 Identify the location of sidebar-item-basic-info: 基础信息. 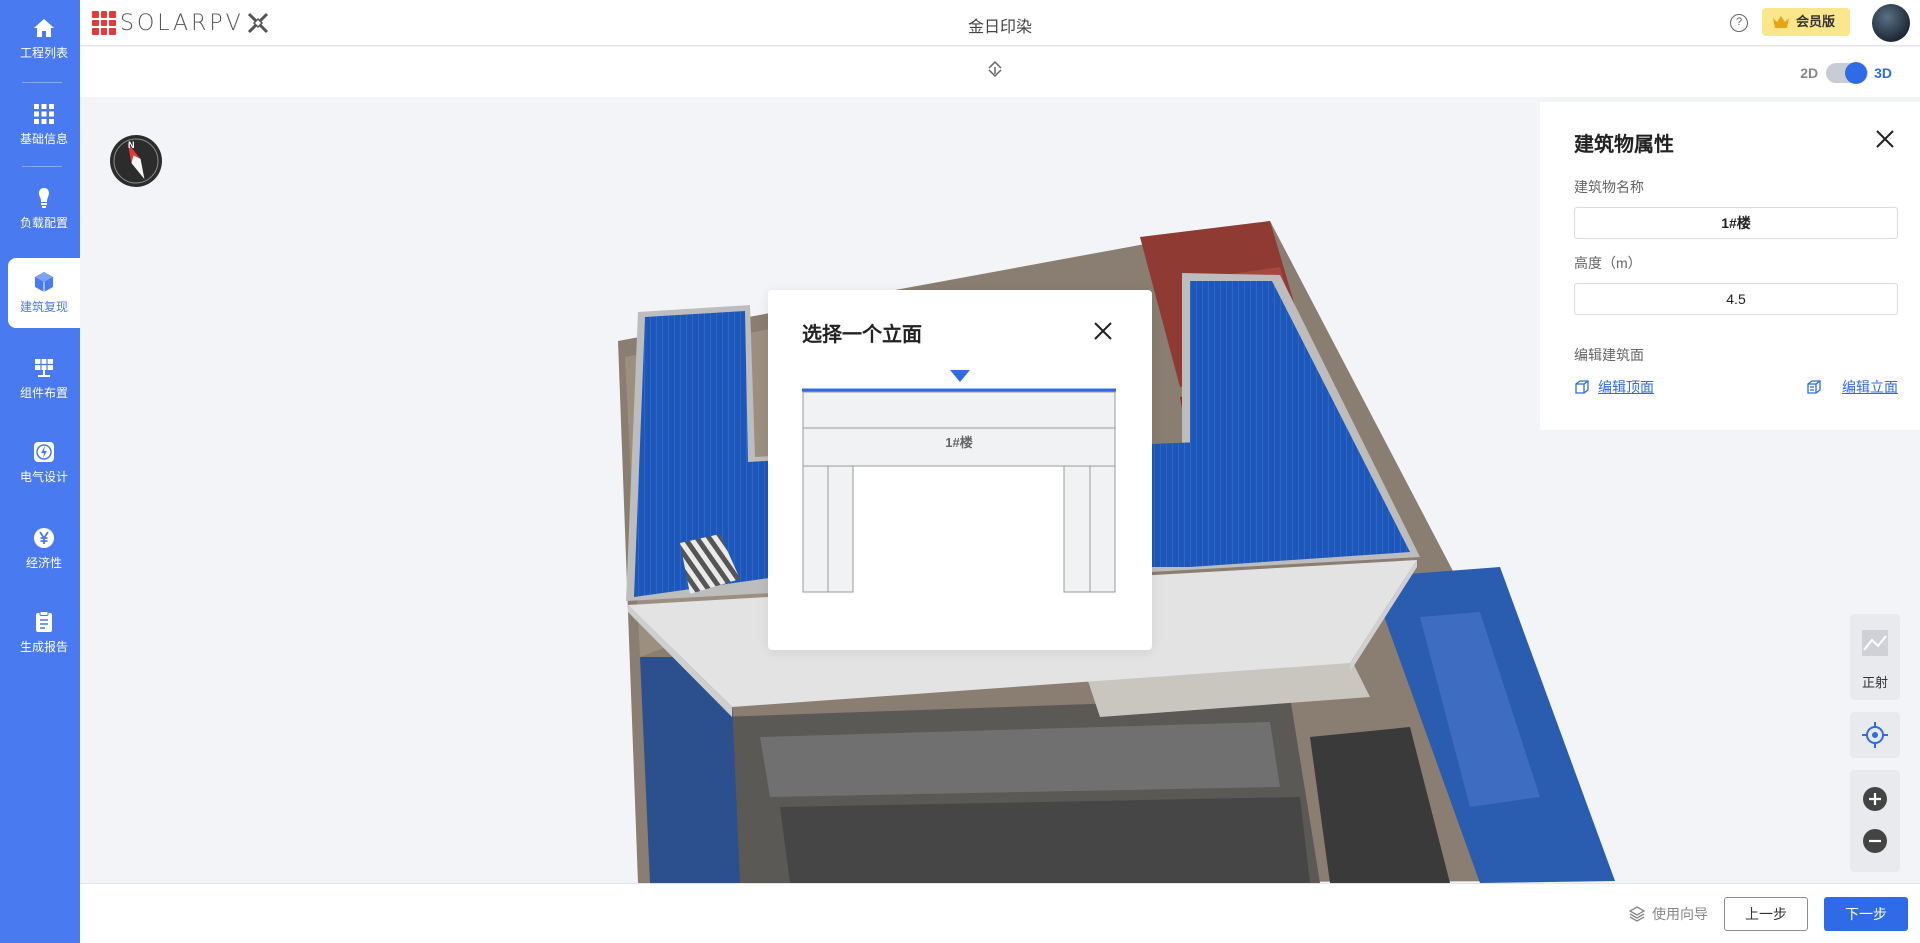
(44, 125).